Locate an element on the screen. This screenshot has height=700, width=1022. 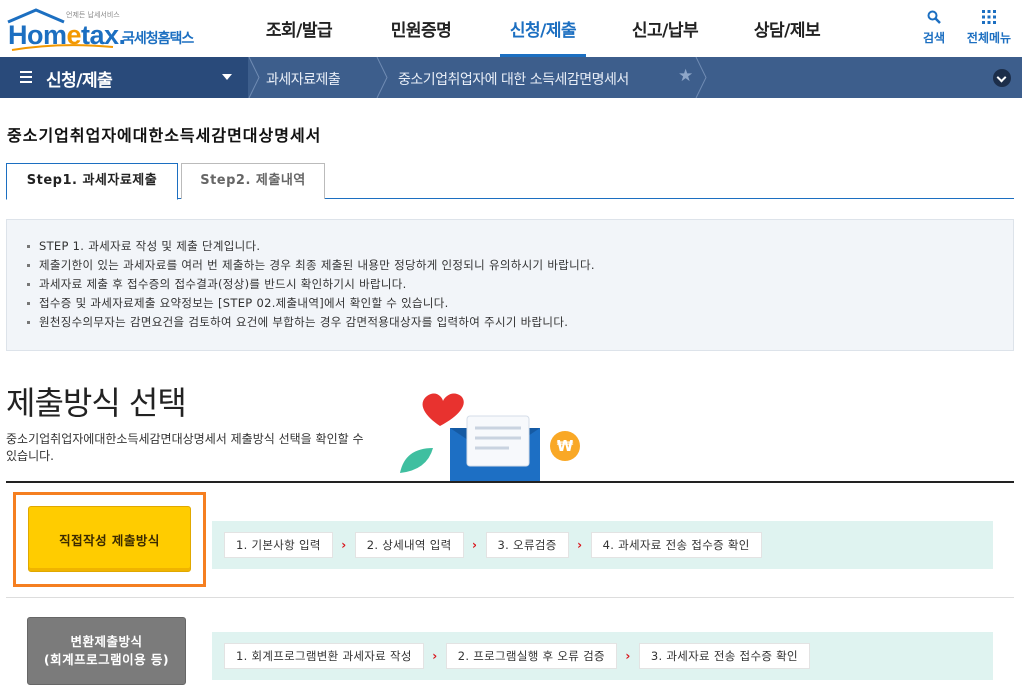
nav-apply-submit: 신청/제출 is located at coordinates (543, 28).